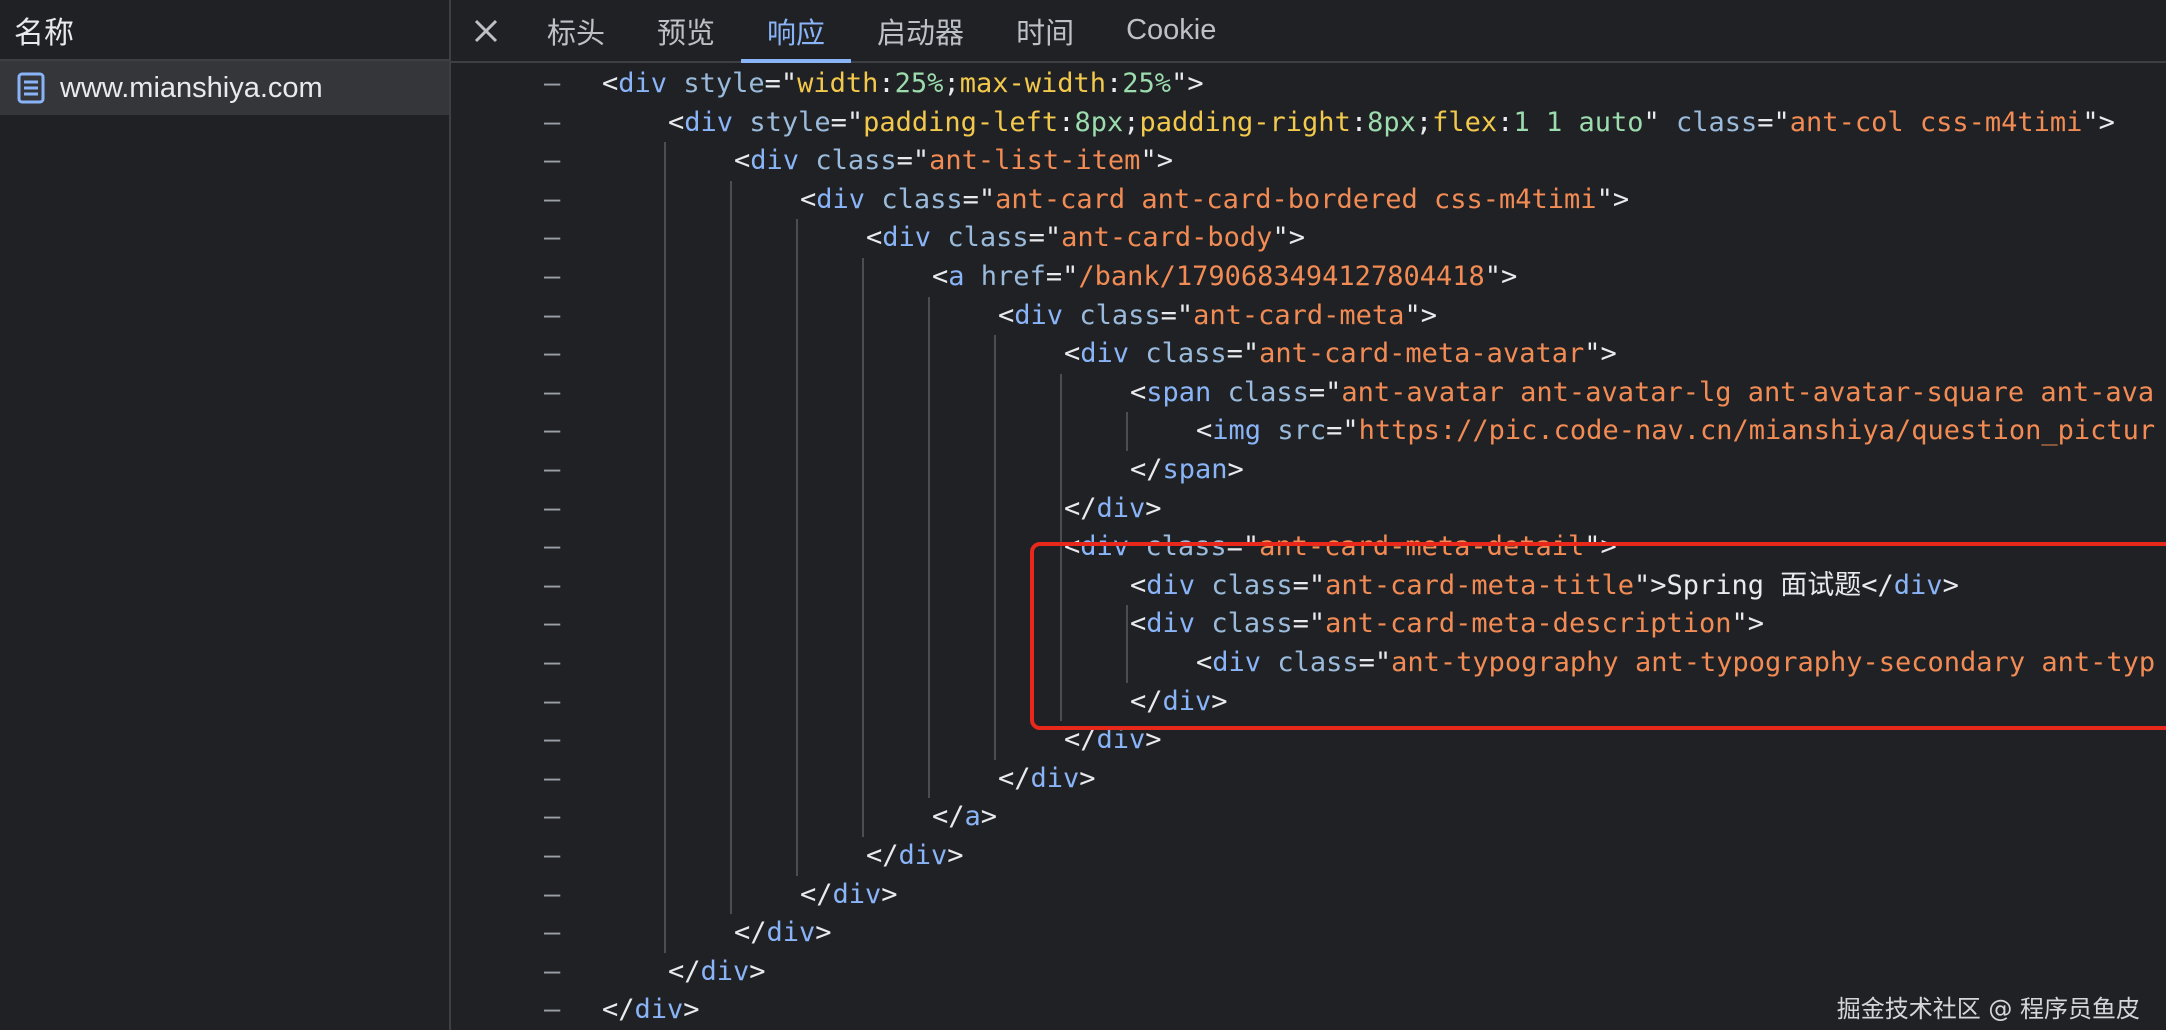 Image resolution: width=2166 pixels, height=1030 pixels. I want to click on code-line: – </span>, so click(1308, 470).